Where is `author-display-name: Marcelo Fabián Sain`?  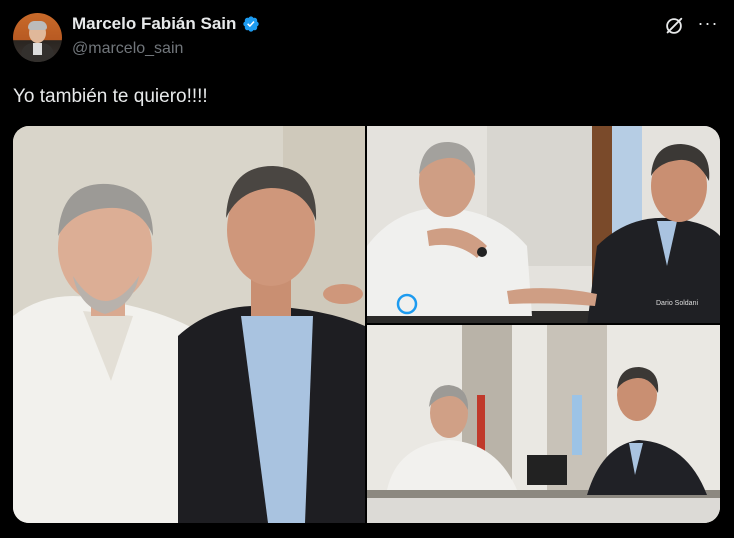
author-display-name: Marcelo Fabián Sain is located at coordinates (154, 24).